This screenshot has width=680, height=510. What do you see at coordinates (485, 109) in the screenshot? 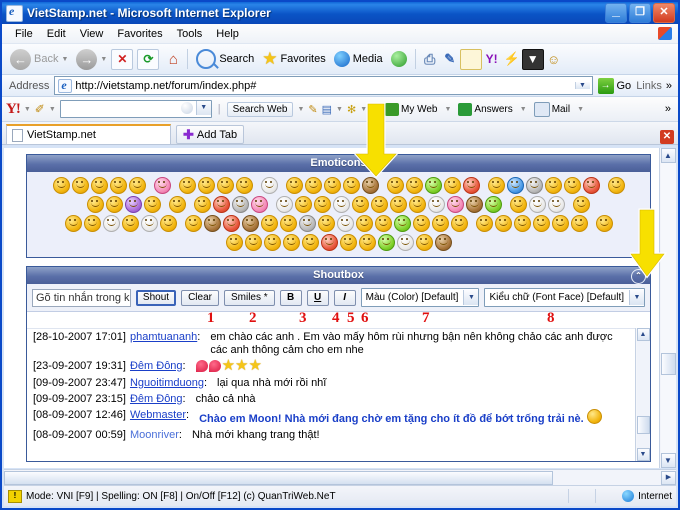
I see `answers-button: Answers` at bounding box center [485, 109].